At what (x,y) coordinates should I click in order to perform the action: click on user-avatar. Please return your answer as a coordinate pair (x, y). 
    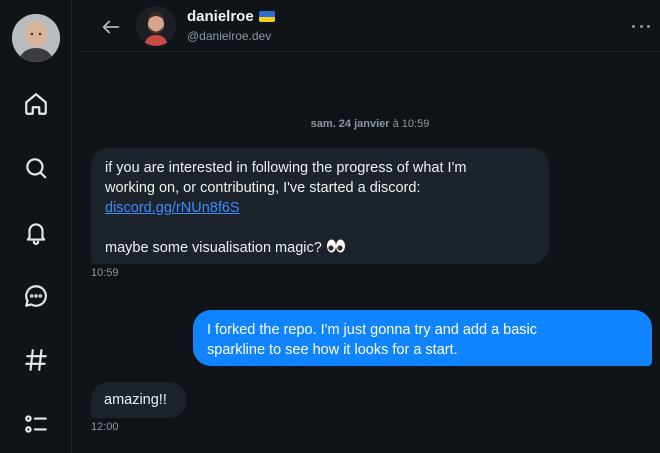
    Looking at the image, I should click on (36, 38).